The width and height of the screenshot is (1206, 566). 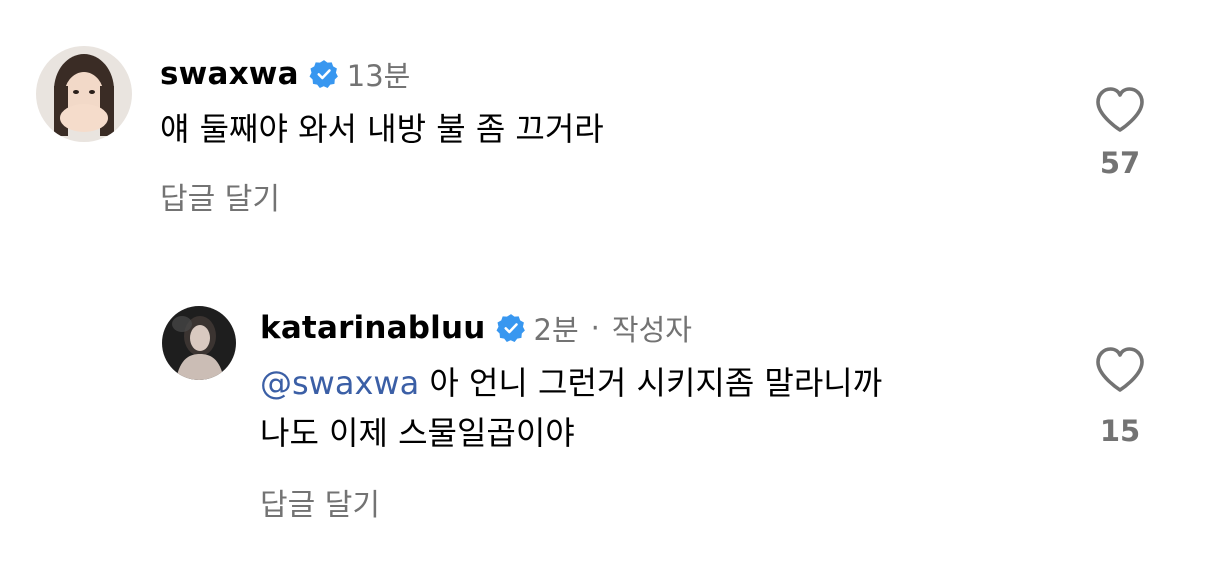 What do you see at coordinates (417, 433) in the screenshot?
I see `comment-text-line2: 나도 이제 스물일곱이야` at bounding box center [417, 433].